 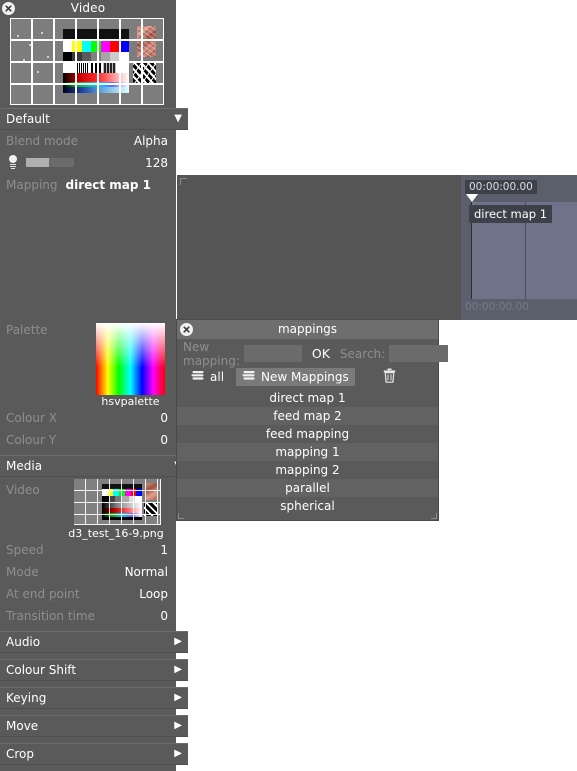 I want to click on row-blend-mode: Blend mode Alpha, so click(x=88, y=141).